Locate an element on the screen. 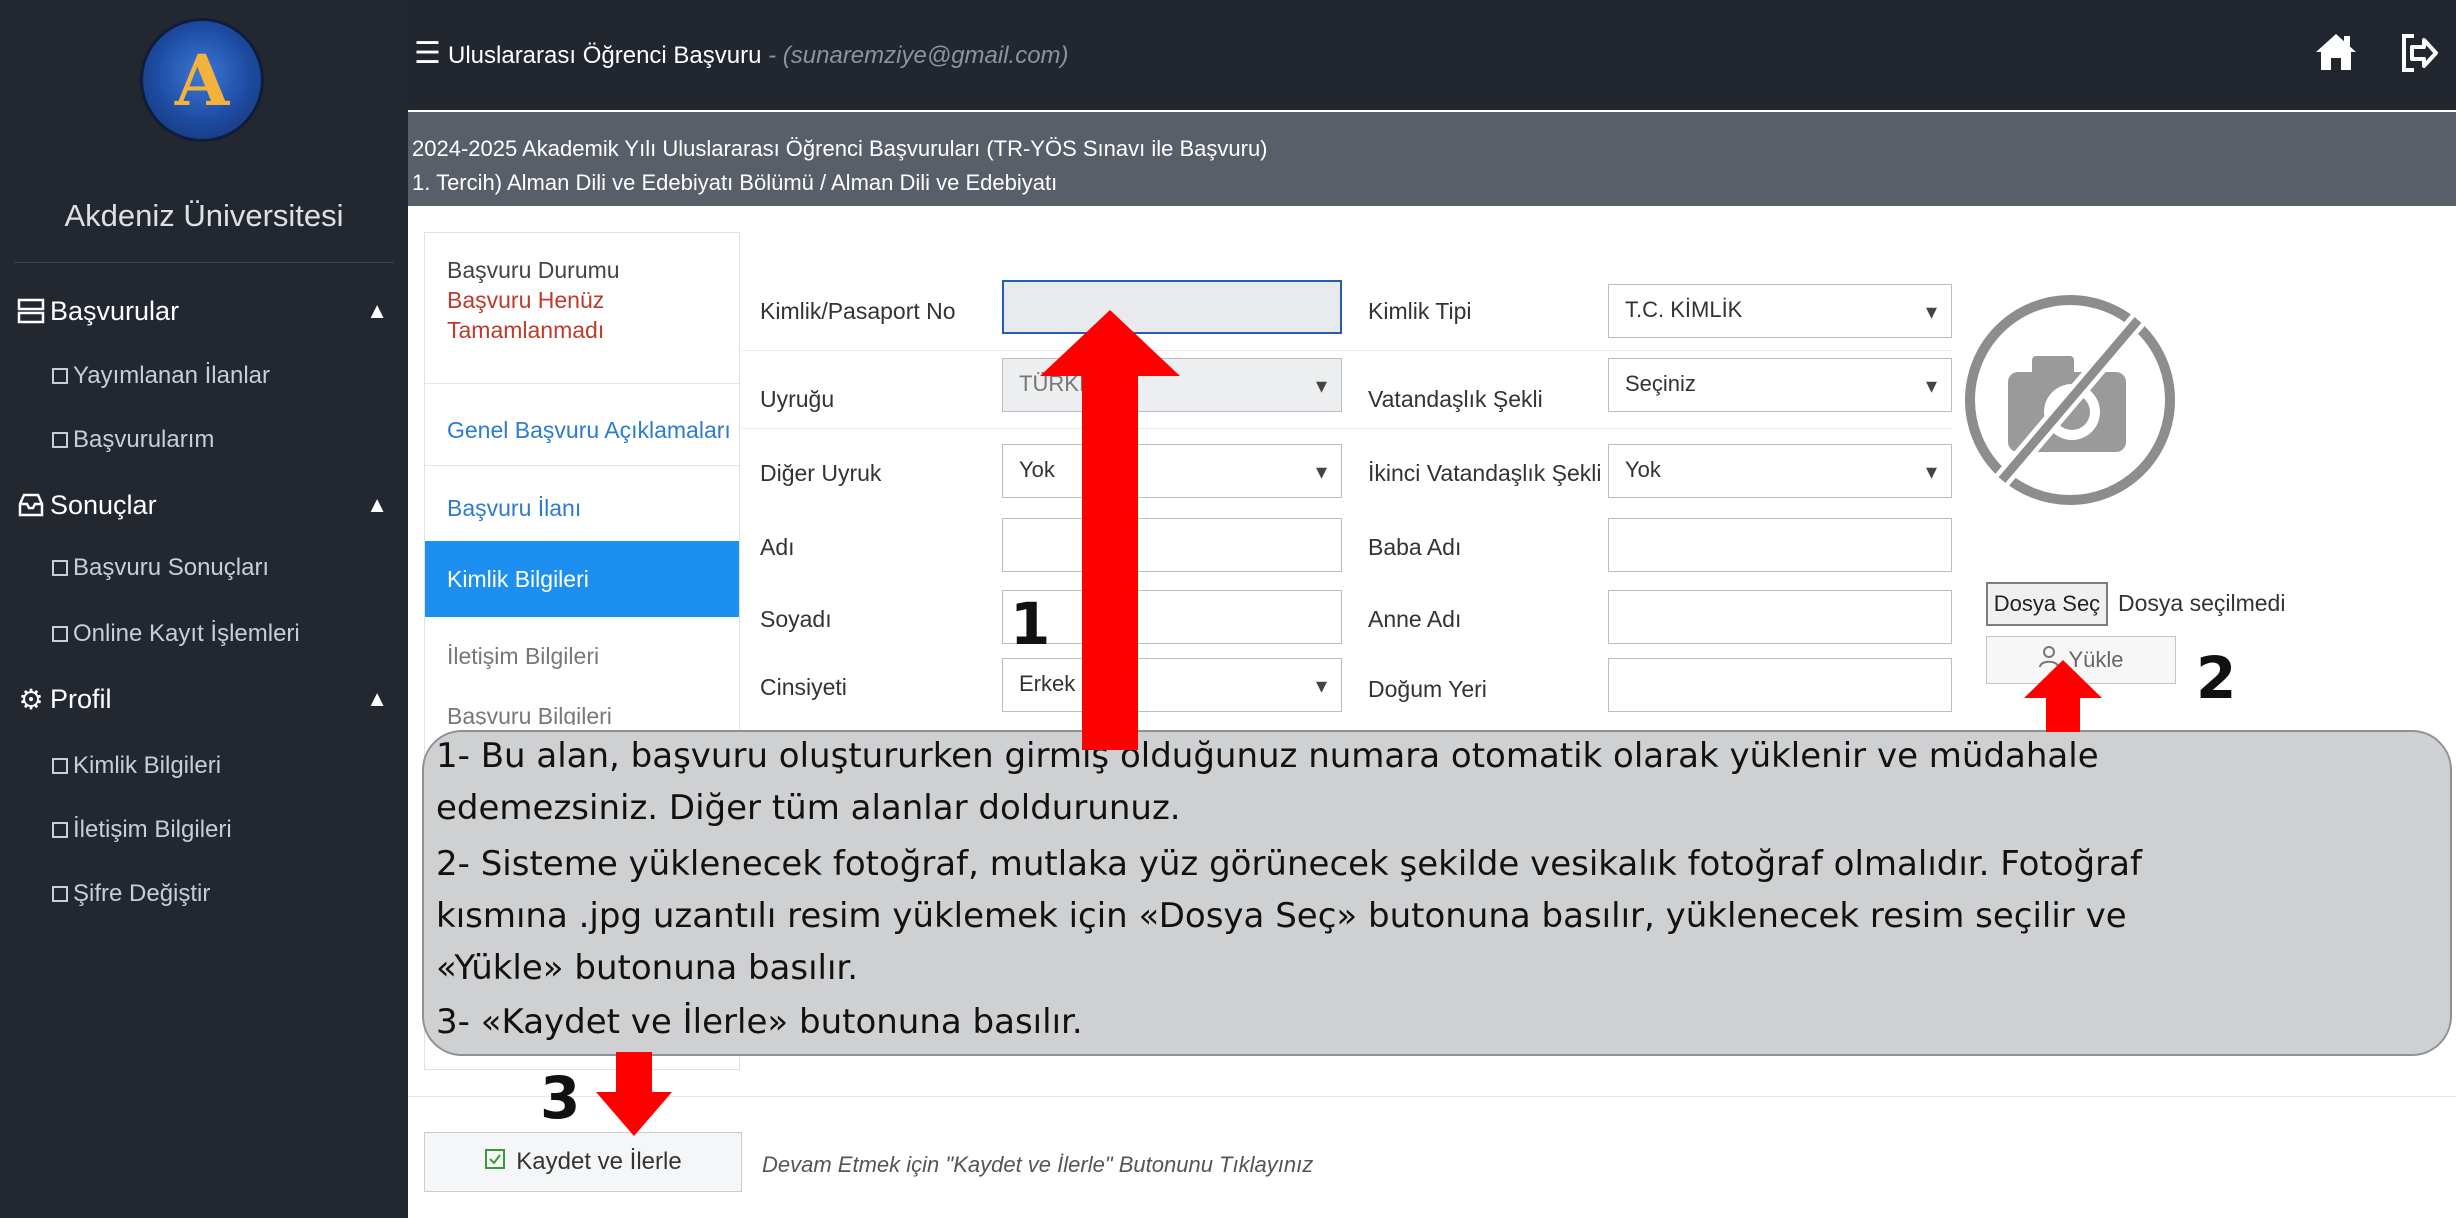 The image size is (2456, 1218). vatandaslik-select: Seçiniz is located at coordinates (1780, 385).